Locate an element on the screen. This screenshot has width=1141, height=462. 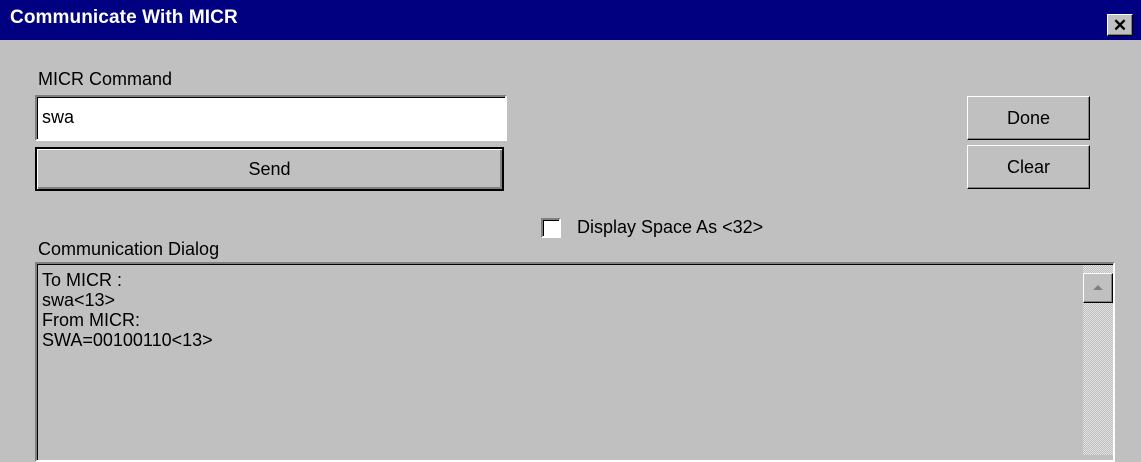
close-button: ✕ is located at coordinates (1120, 25).